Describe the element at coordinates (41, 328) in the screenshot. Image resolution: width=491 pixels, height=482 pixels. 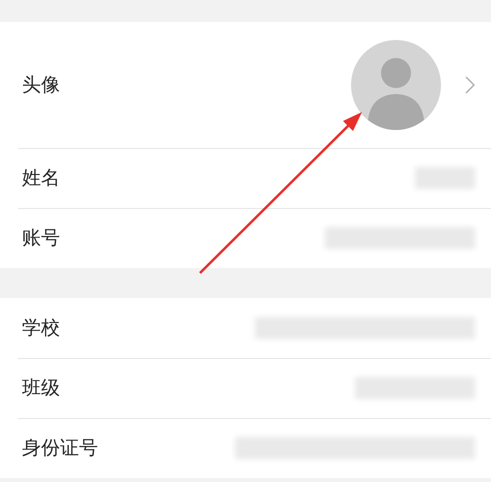
I see `field-label: 学校` at that location.